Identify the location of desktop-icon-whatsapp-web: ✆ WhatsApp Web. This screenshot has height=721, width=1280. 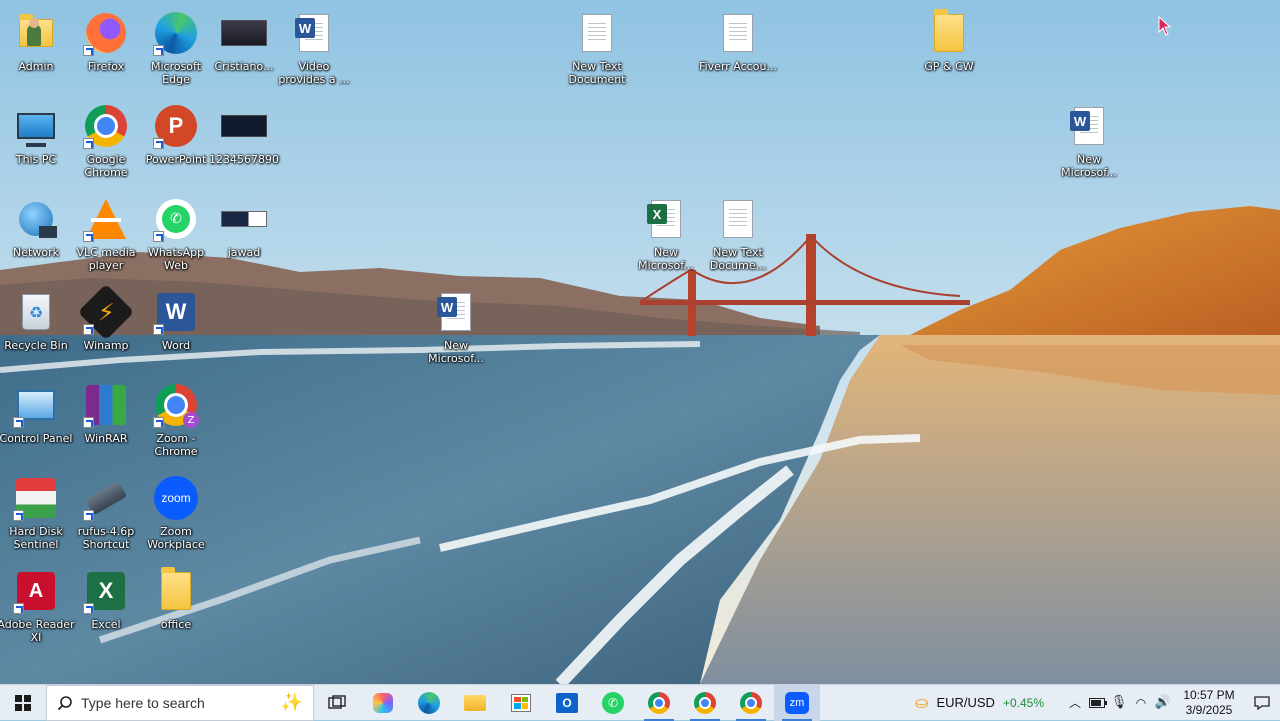
(176, 235).